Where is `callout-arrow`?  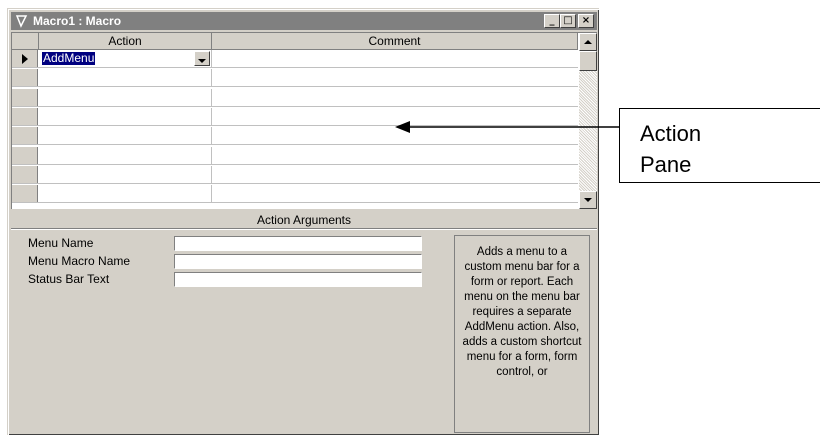 callout-arrow is located at coordinates (507, 127).